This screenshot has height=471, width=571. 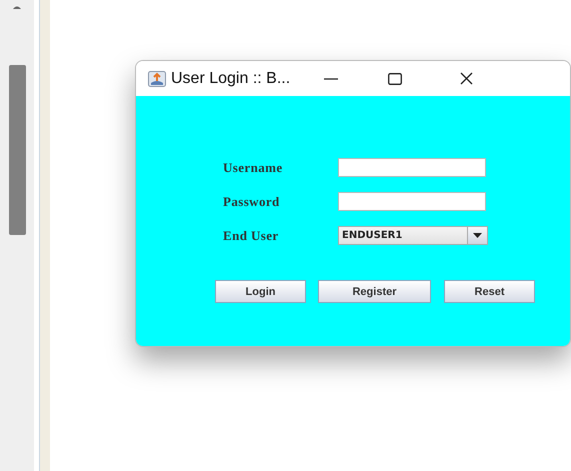 I want to click on form-button: Reset, so click(x=489, y=291).